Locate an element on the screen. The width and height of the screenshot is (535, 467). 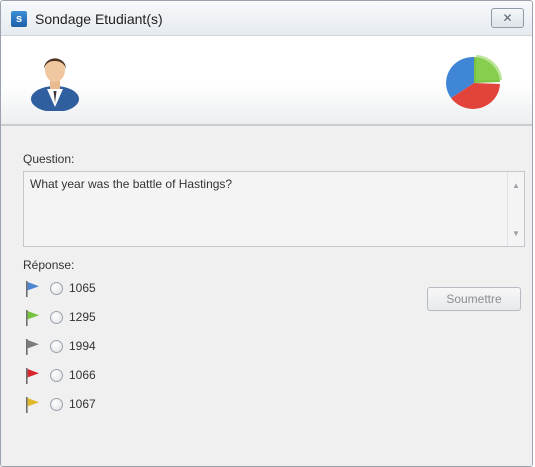
close-button: ✕ is located at coordinates (507, 18).